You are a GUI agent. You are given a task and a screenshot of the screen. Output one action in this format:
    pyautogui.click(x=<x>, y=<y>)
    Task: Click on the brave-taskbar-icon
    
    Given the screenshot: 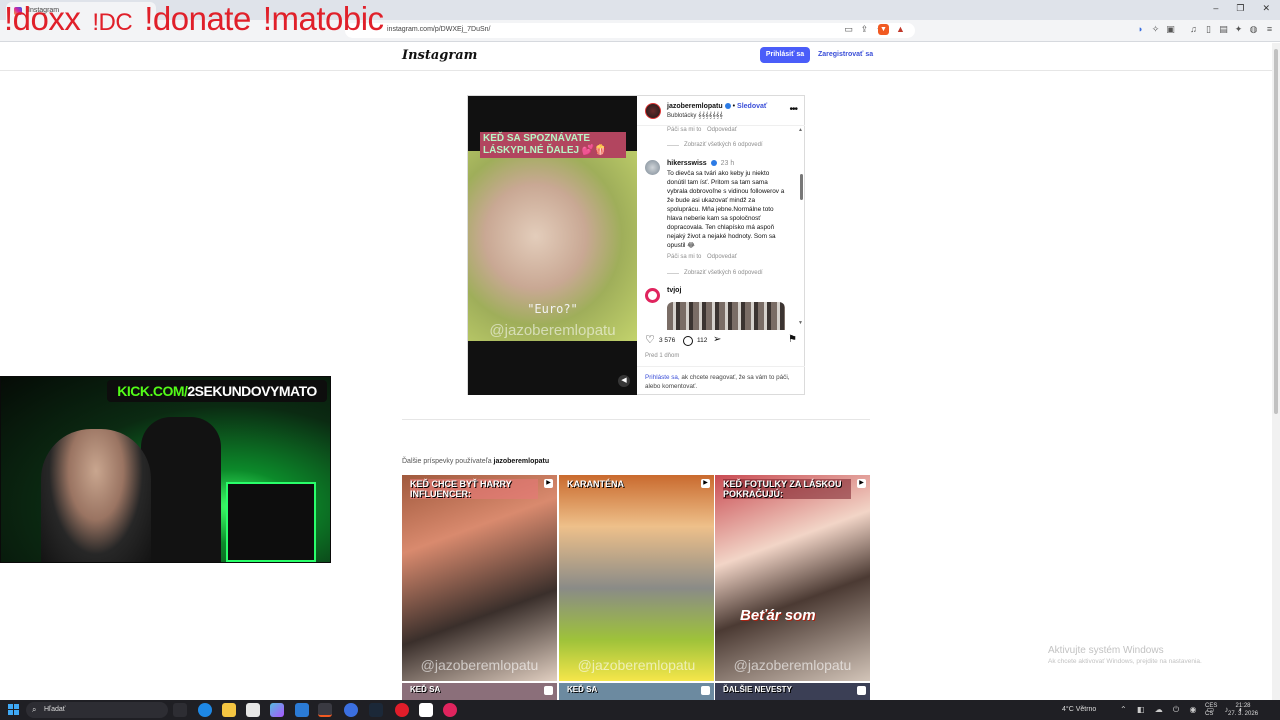 What is the action you would take?
    pyautogui.click(x=325, y=710)
    